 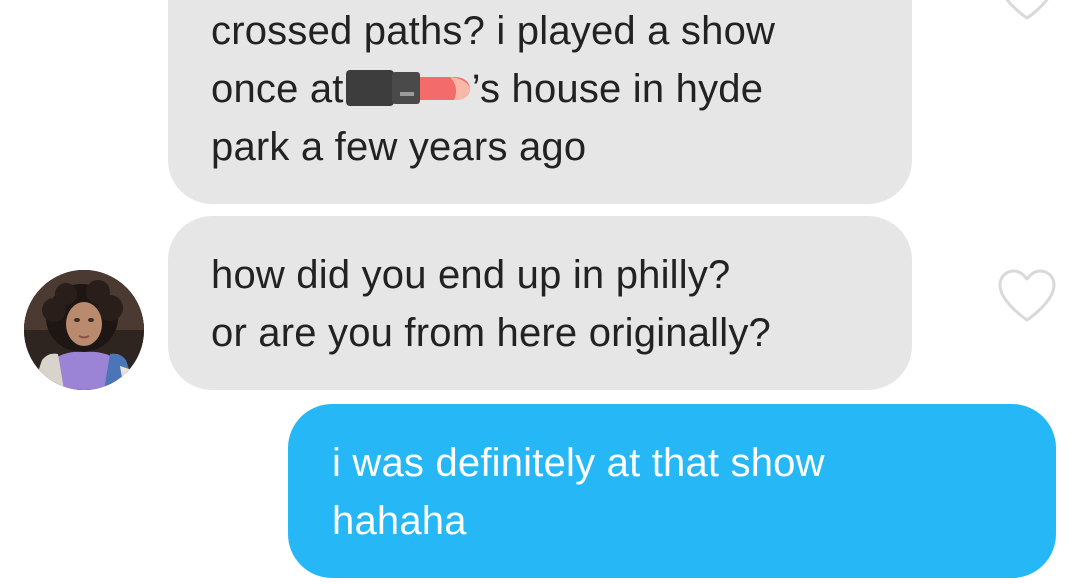 What do you see at coordinates (84, 330) in the screenshot?
I see `contact-avatar` at bounding box center [84, 330].